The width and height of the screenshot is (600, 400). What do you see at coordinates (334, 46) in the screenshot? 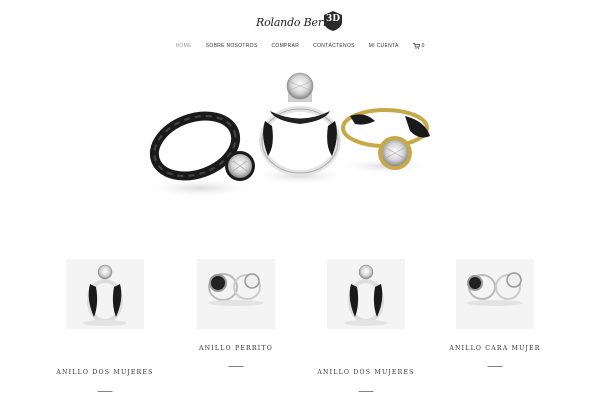
I see `nav-contactenos: CONTÁCTENOS` at bounding box center [334, 46].